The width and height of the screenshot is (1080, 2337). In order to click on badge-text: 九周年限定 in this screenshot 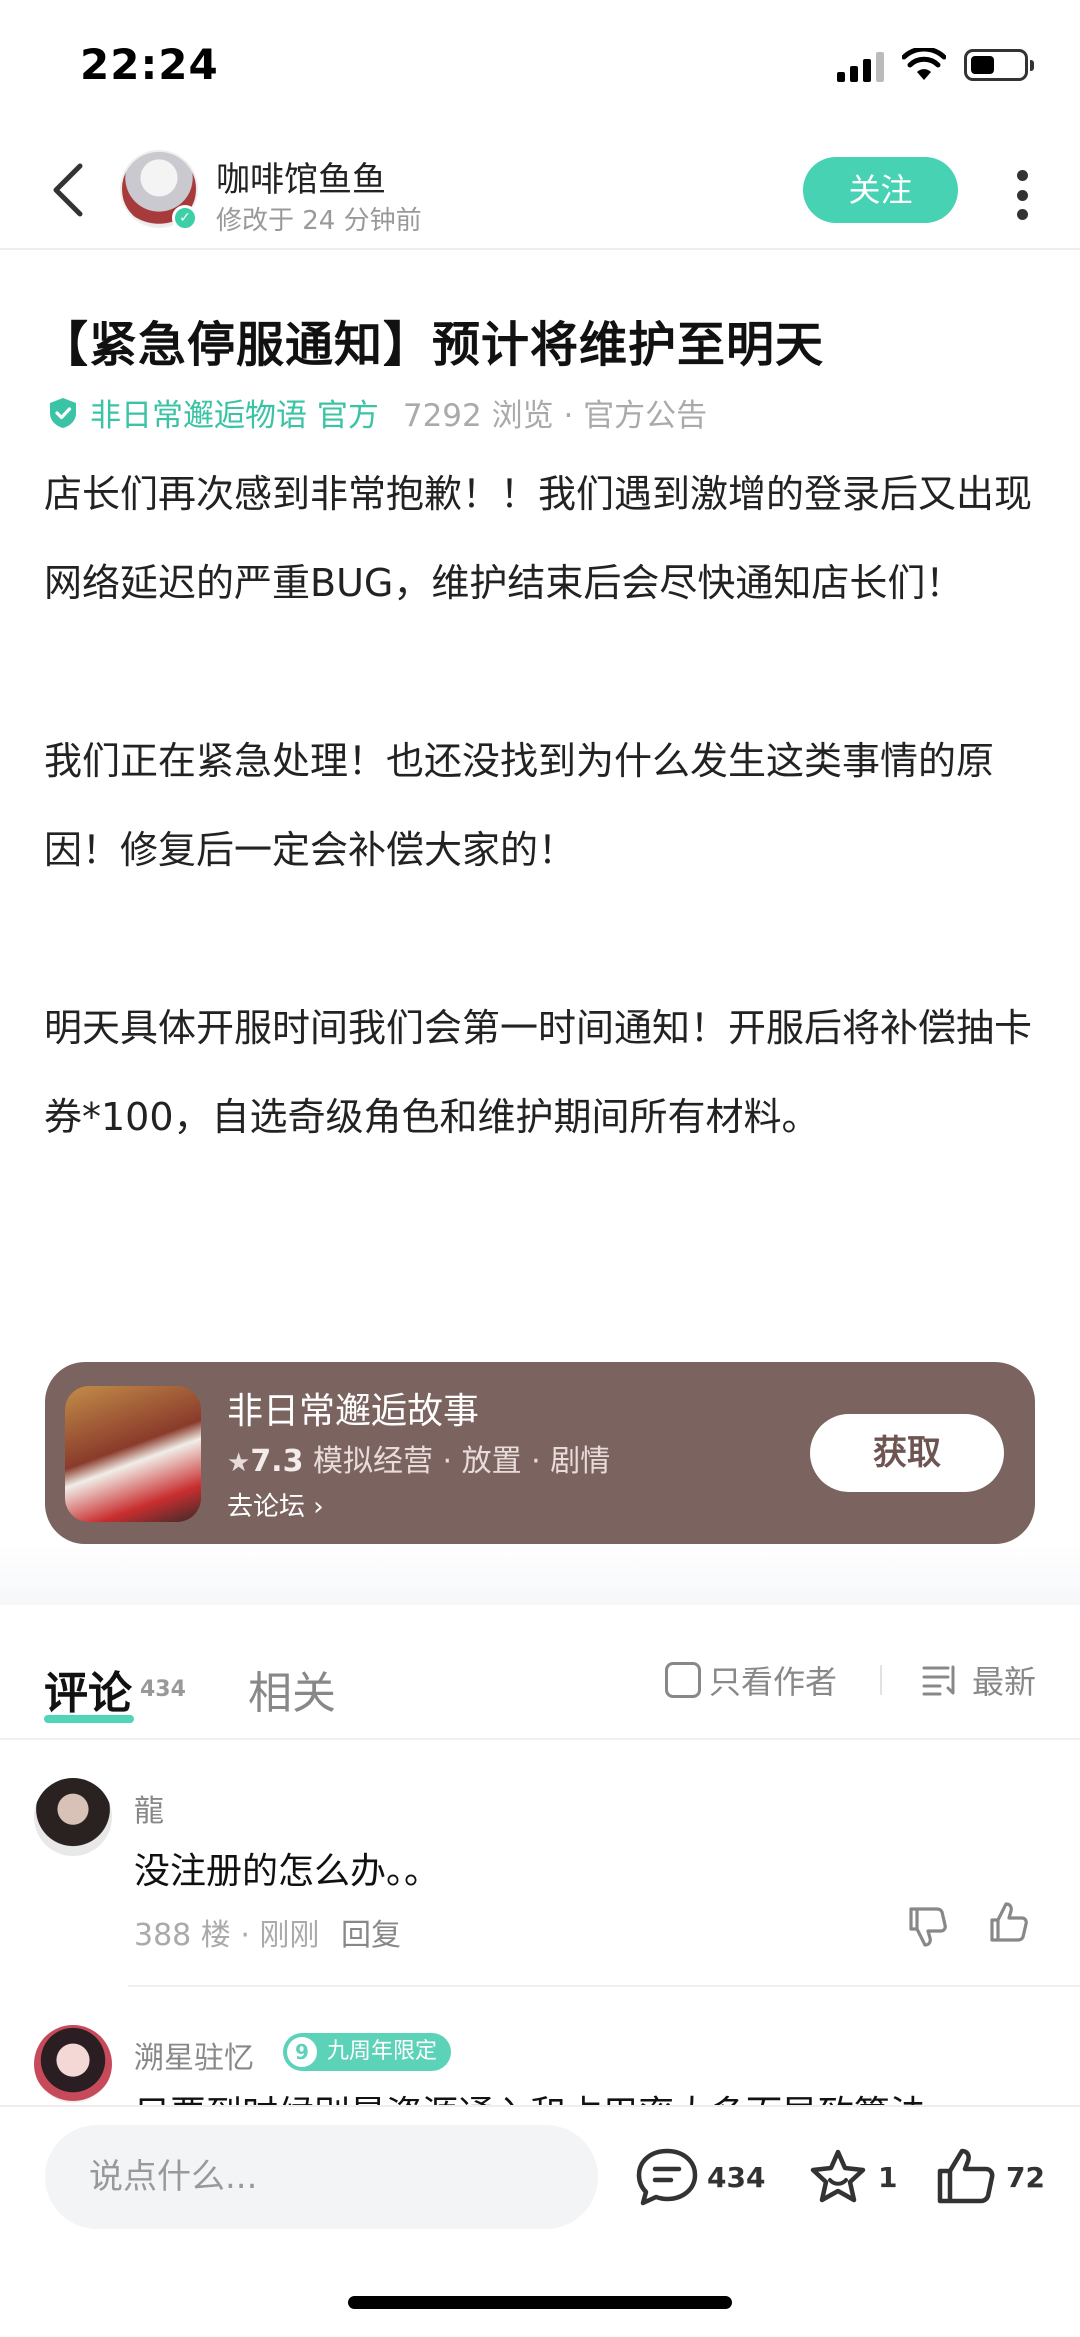, I will do `click(382, 2051)`.